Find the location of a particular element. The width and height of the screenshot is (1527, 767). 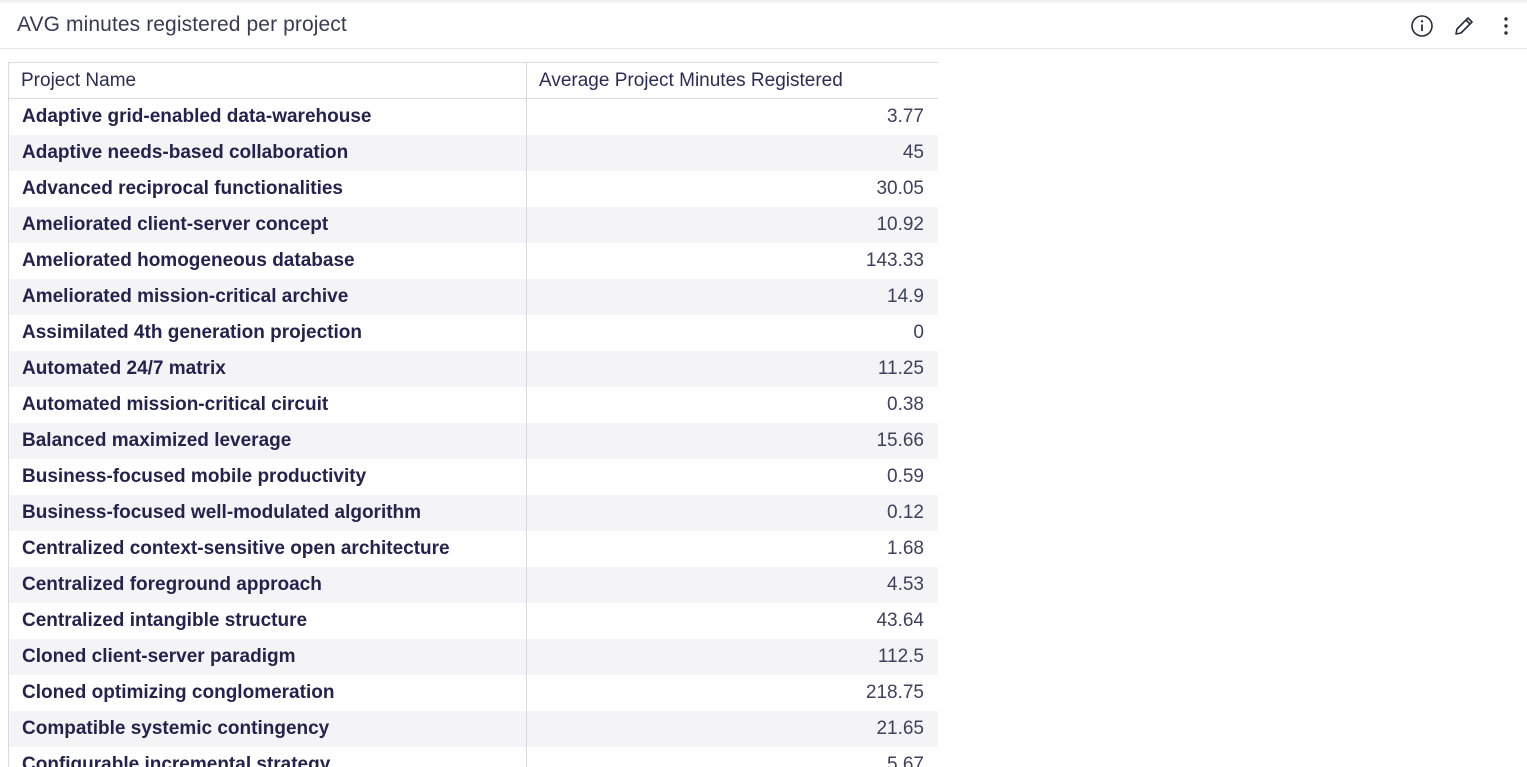

table-row: Centralized foreground approach 4.53 is located at coordinates (473, 585).